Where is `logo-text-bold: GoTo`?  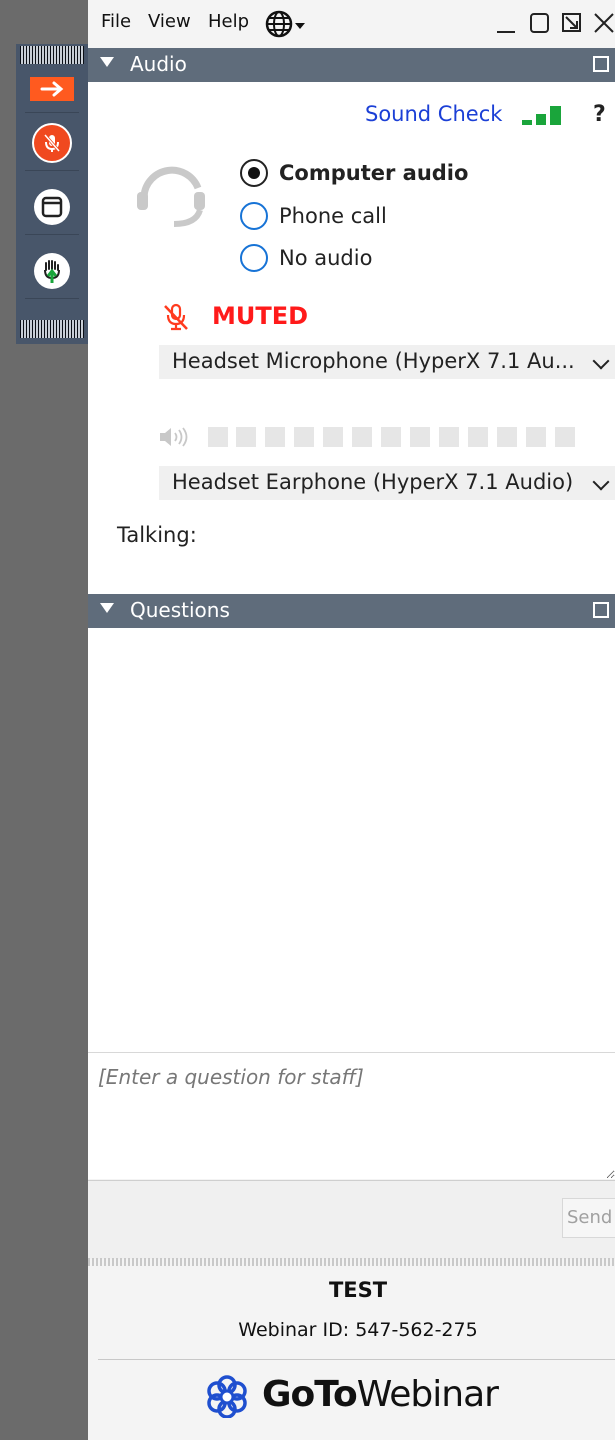 logo-text-bold: GoTo is located at coordinates (310, 1394).